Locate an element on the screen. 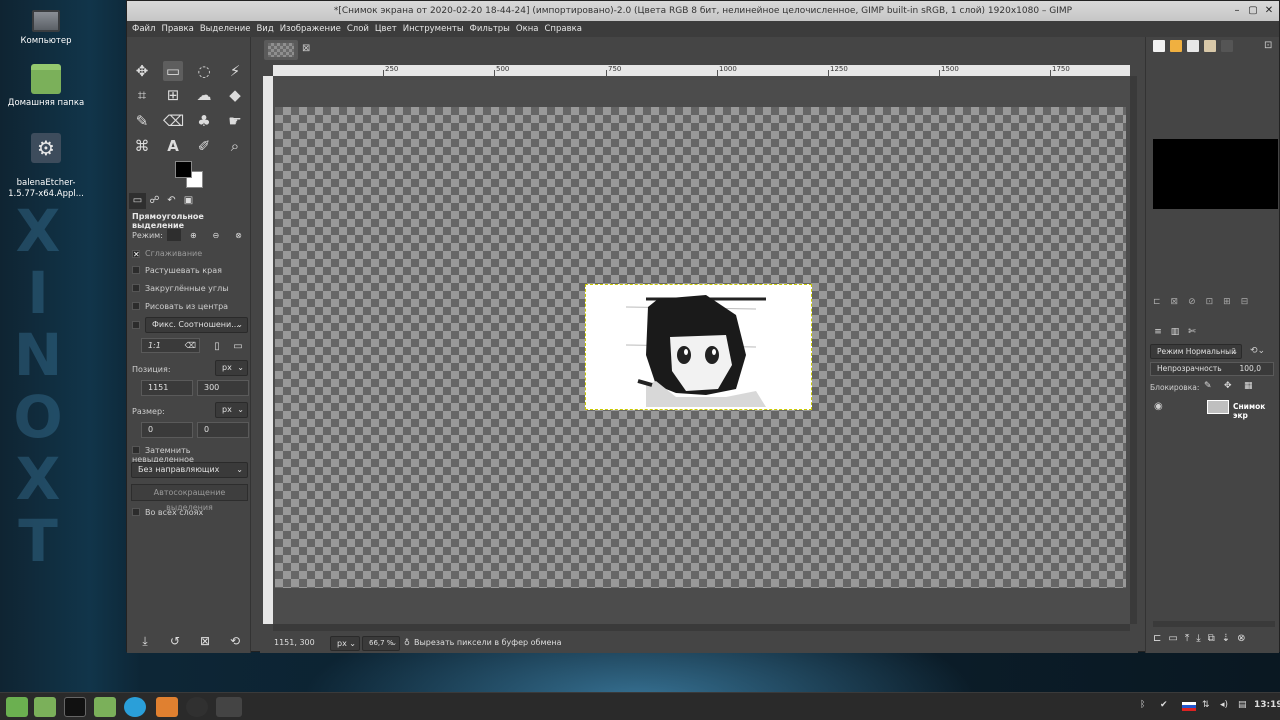  mode-intersect-icon: ⊗ is located at coordinates (242, 237).